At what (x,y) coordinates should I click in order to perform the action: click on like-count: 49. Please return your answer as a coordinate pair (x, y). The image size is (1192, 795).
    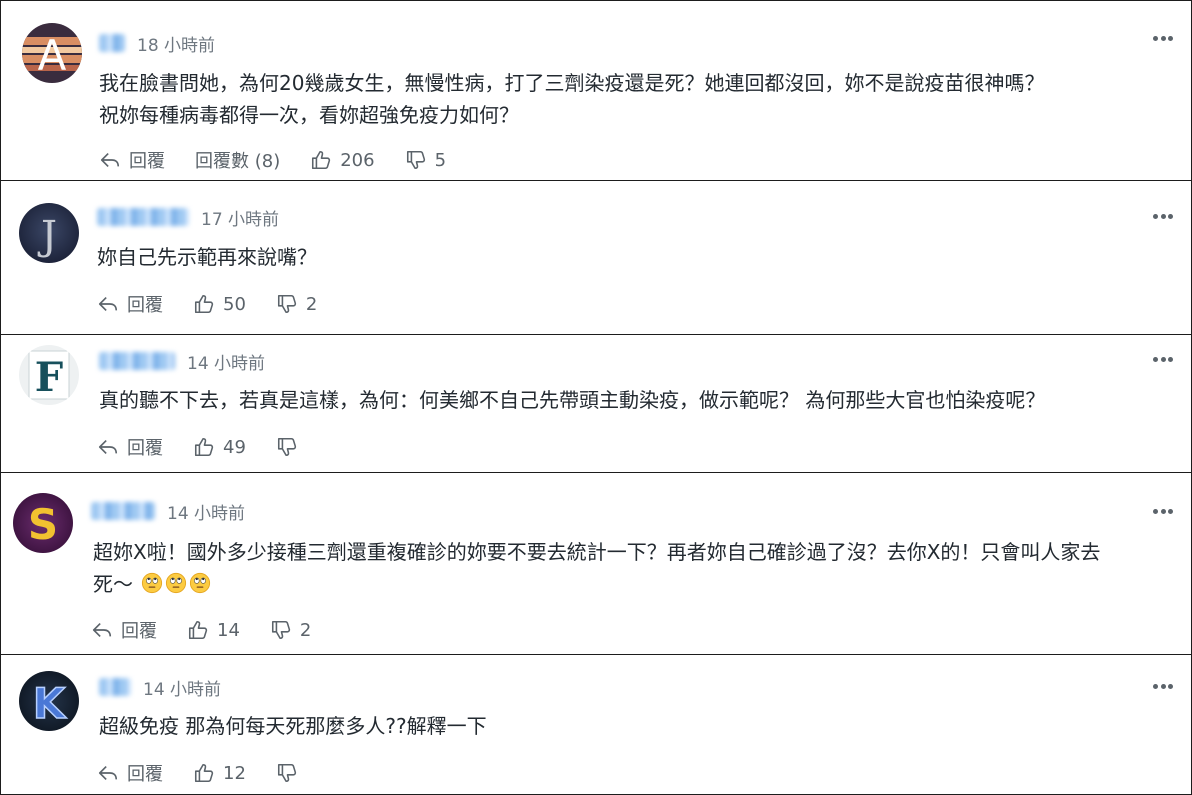
    Looking at the image, I should click on (234, 447).